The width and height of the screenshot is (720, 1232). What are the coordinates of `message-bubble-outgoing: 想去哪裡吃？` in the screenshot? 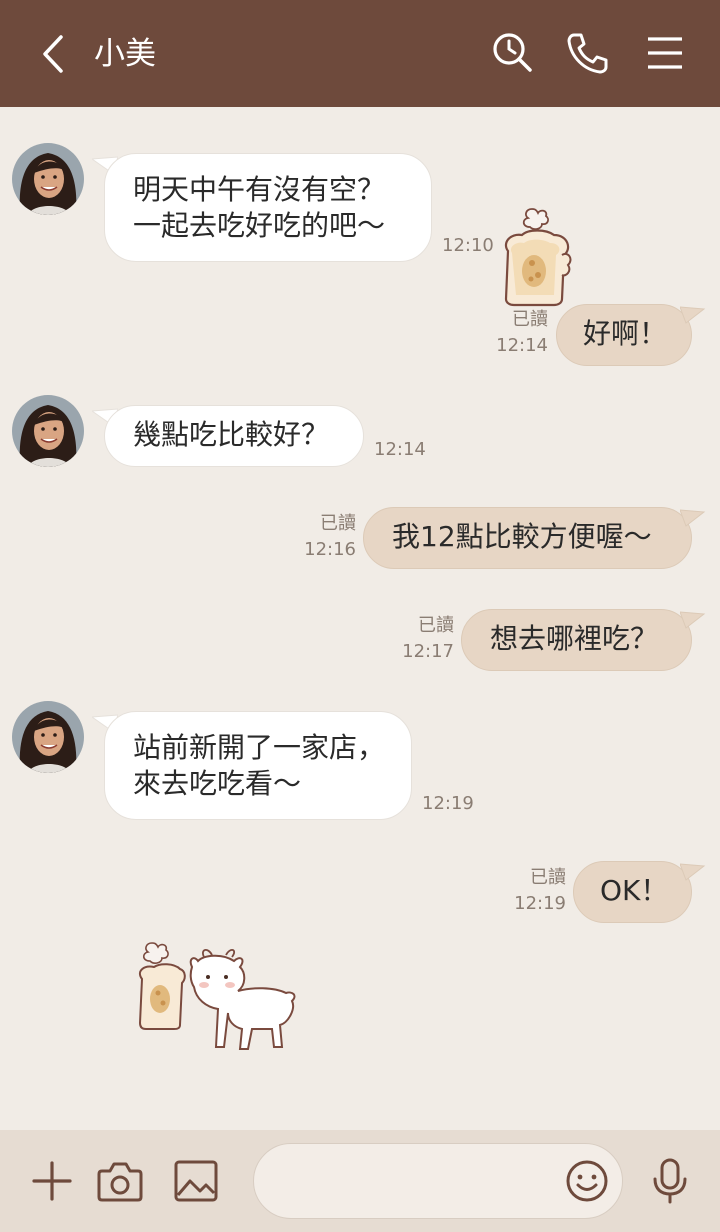 It's located at (576, 640).